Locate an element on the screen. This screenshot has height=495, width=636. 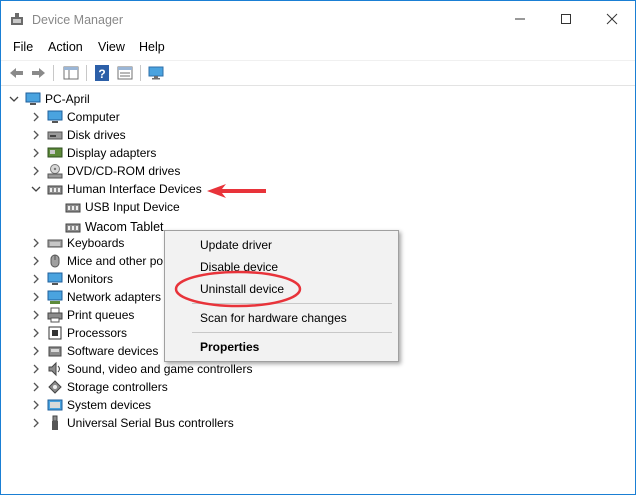
tree-item-display-adapters: Display adapters is located at coordinates (93, 153).